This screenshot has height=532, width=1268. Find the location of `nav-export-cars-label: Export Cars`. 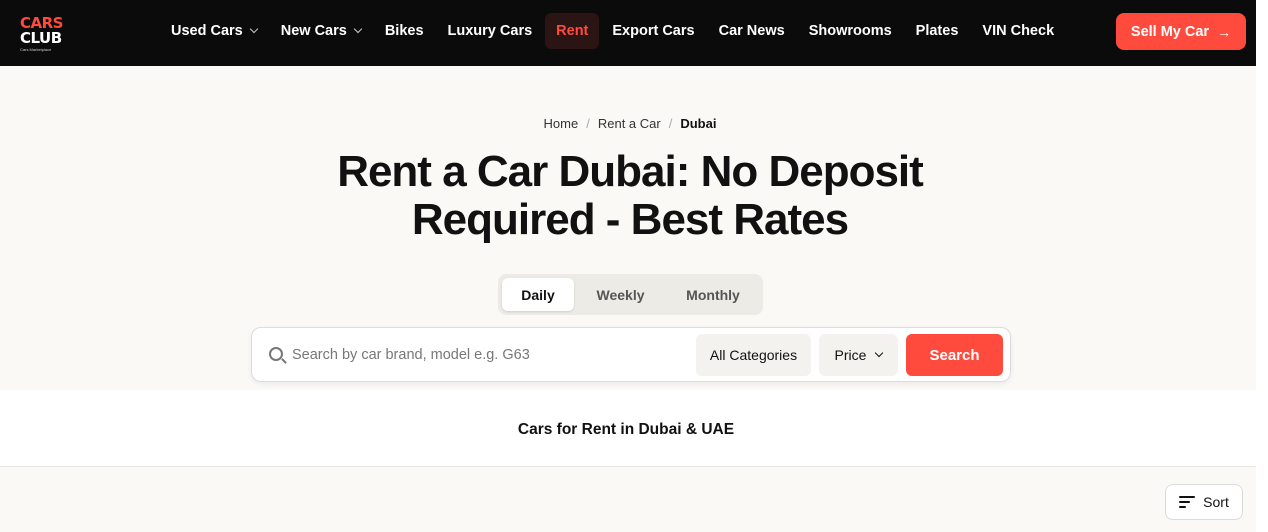

nav-export-cars-label: Export Cars is located at coordinates (653, 31).